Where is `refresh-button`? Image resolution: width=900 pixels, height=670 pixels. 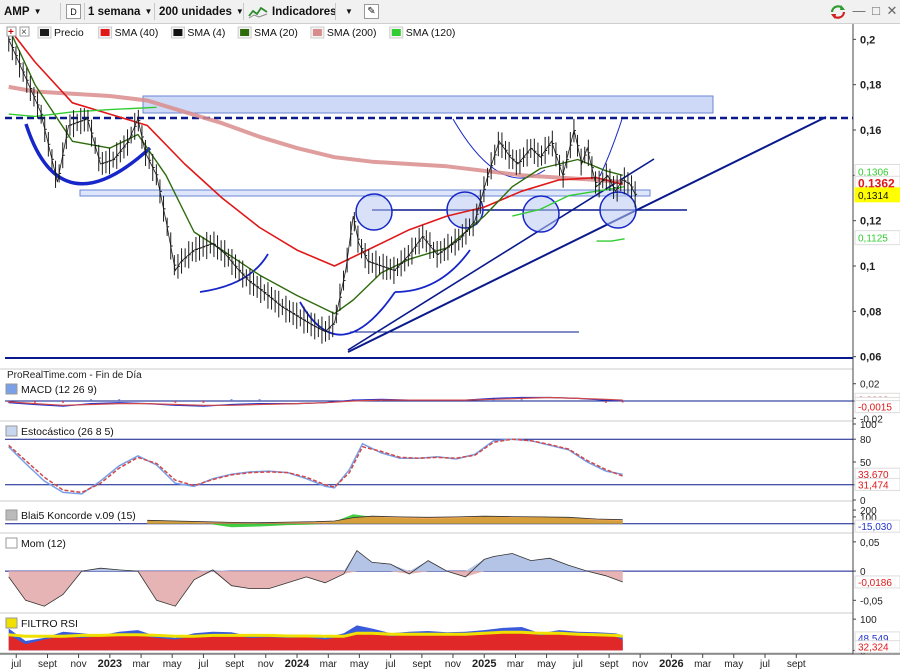 refresh-button is located at coordinates (838, 11).